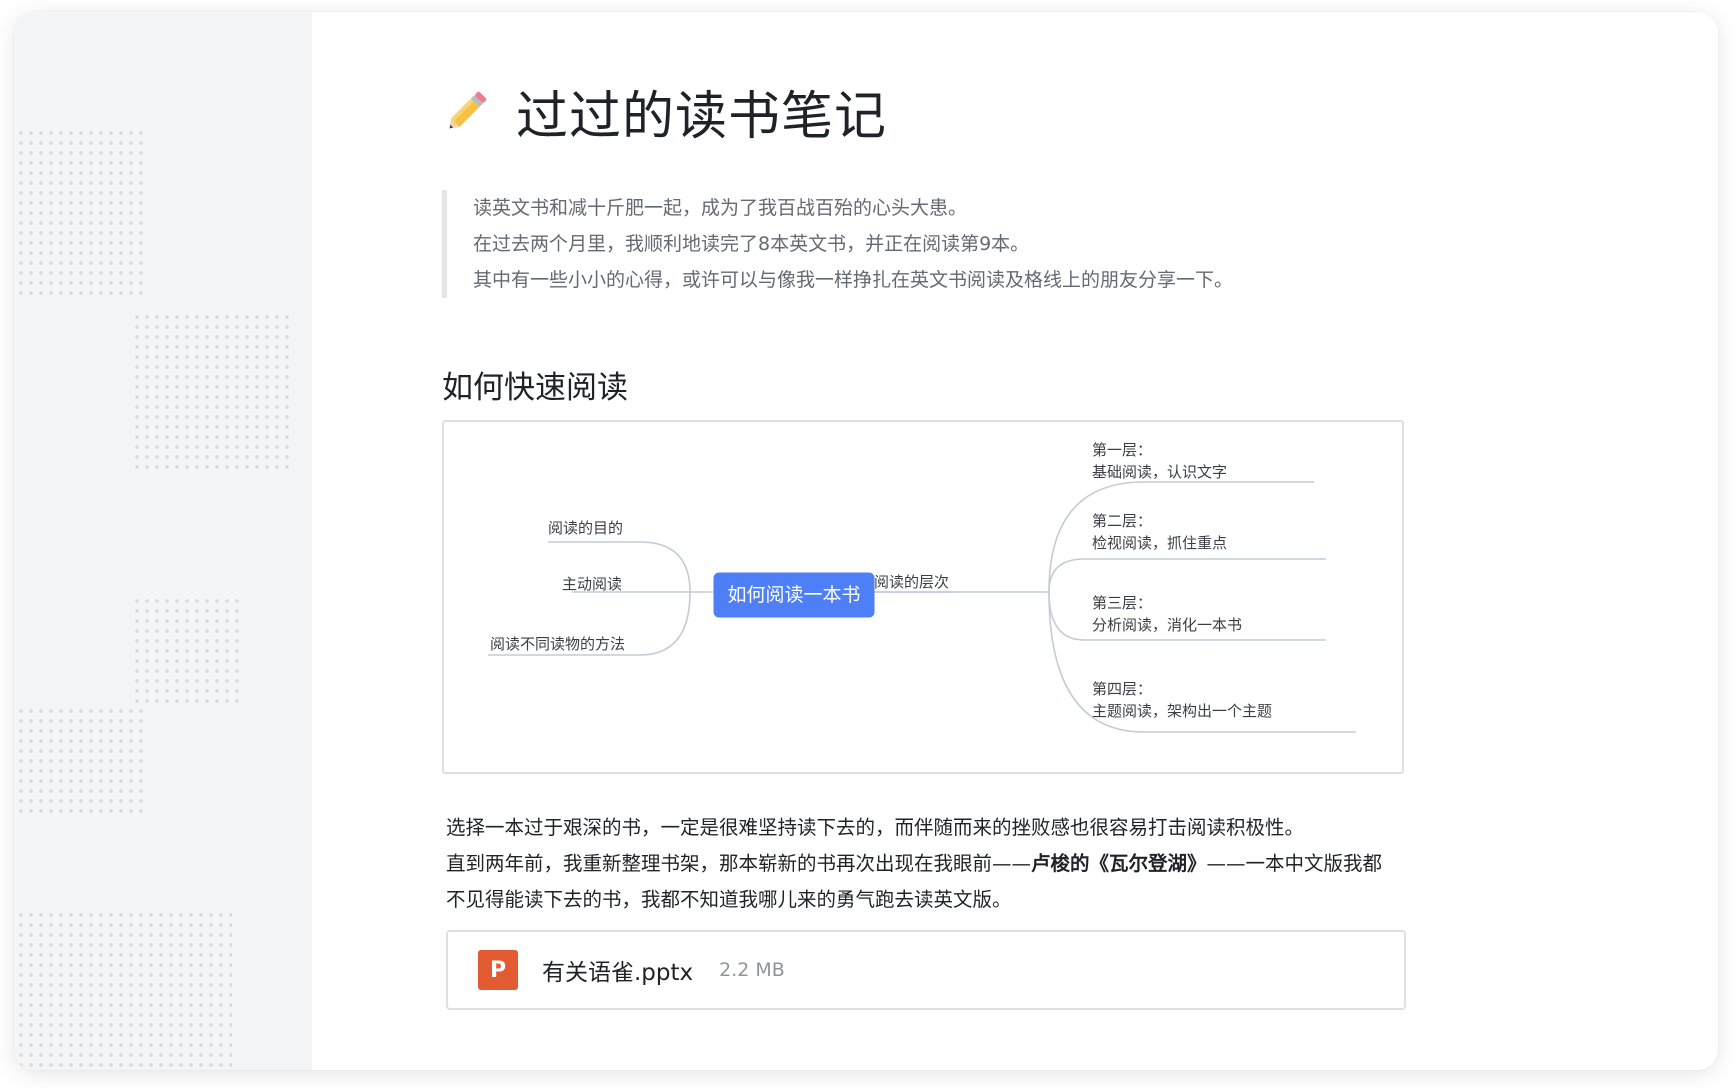  I want to click on pptx-file-icon: P, so click(498, 970).